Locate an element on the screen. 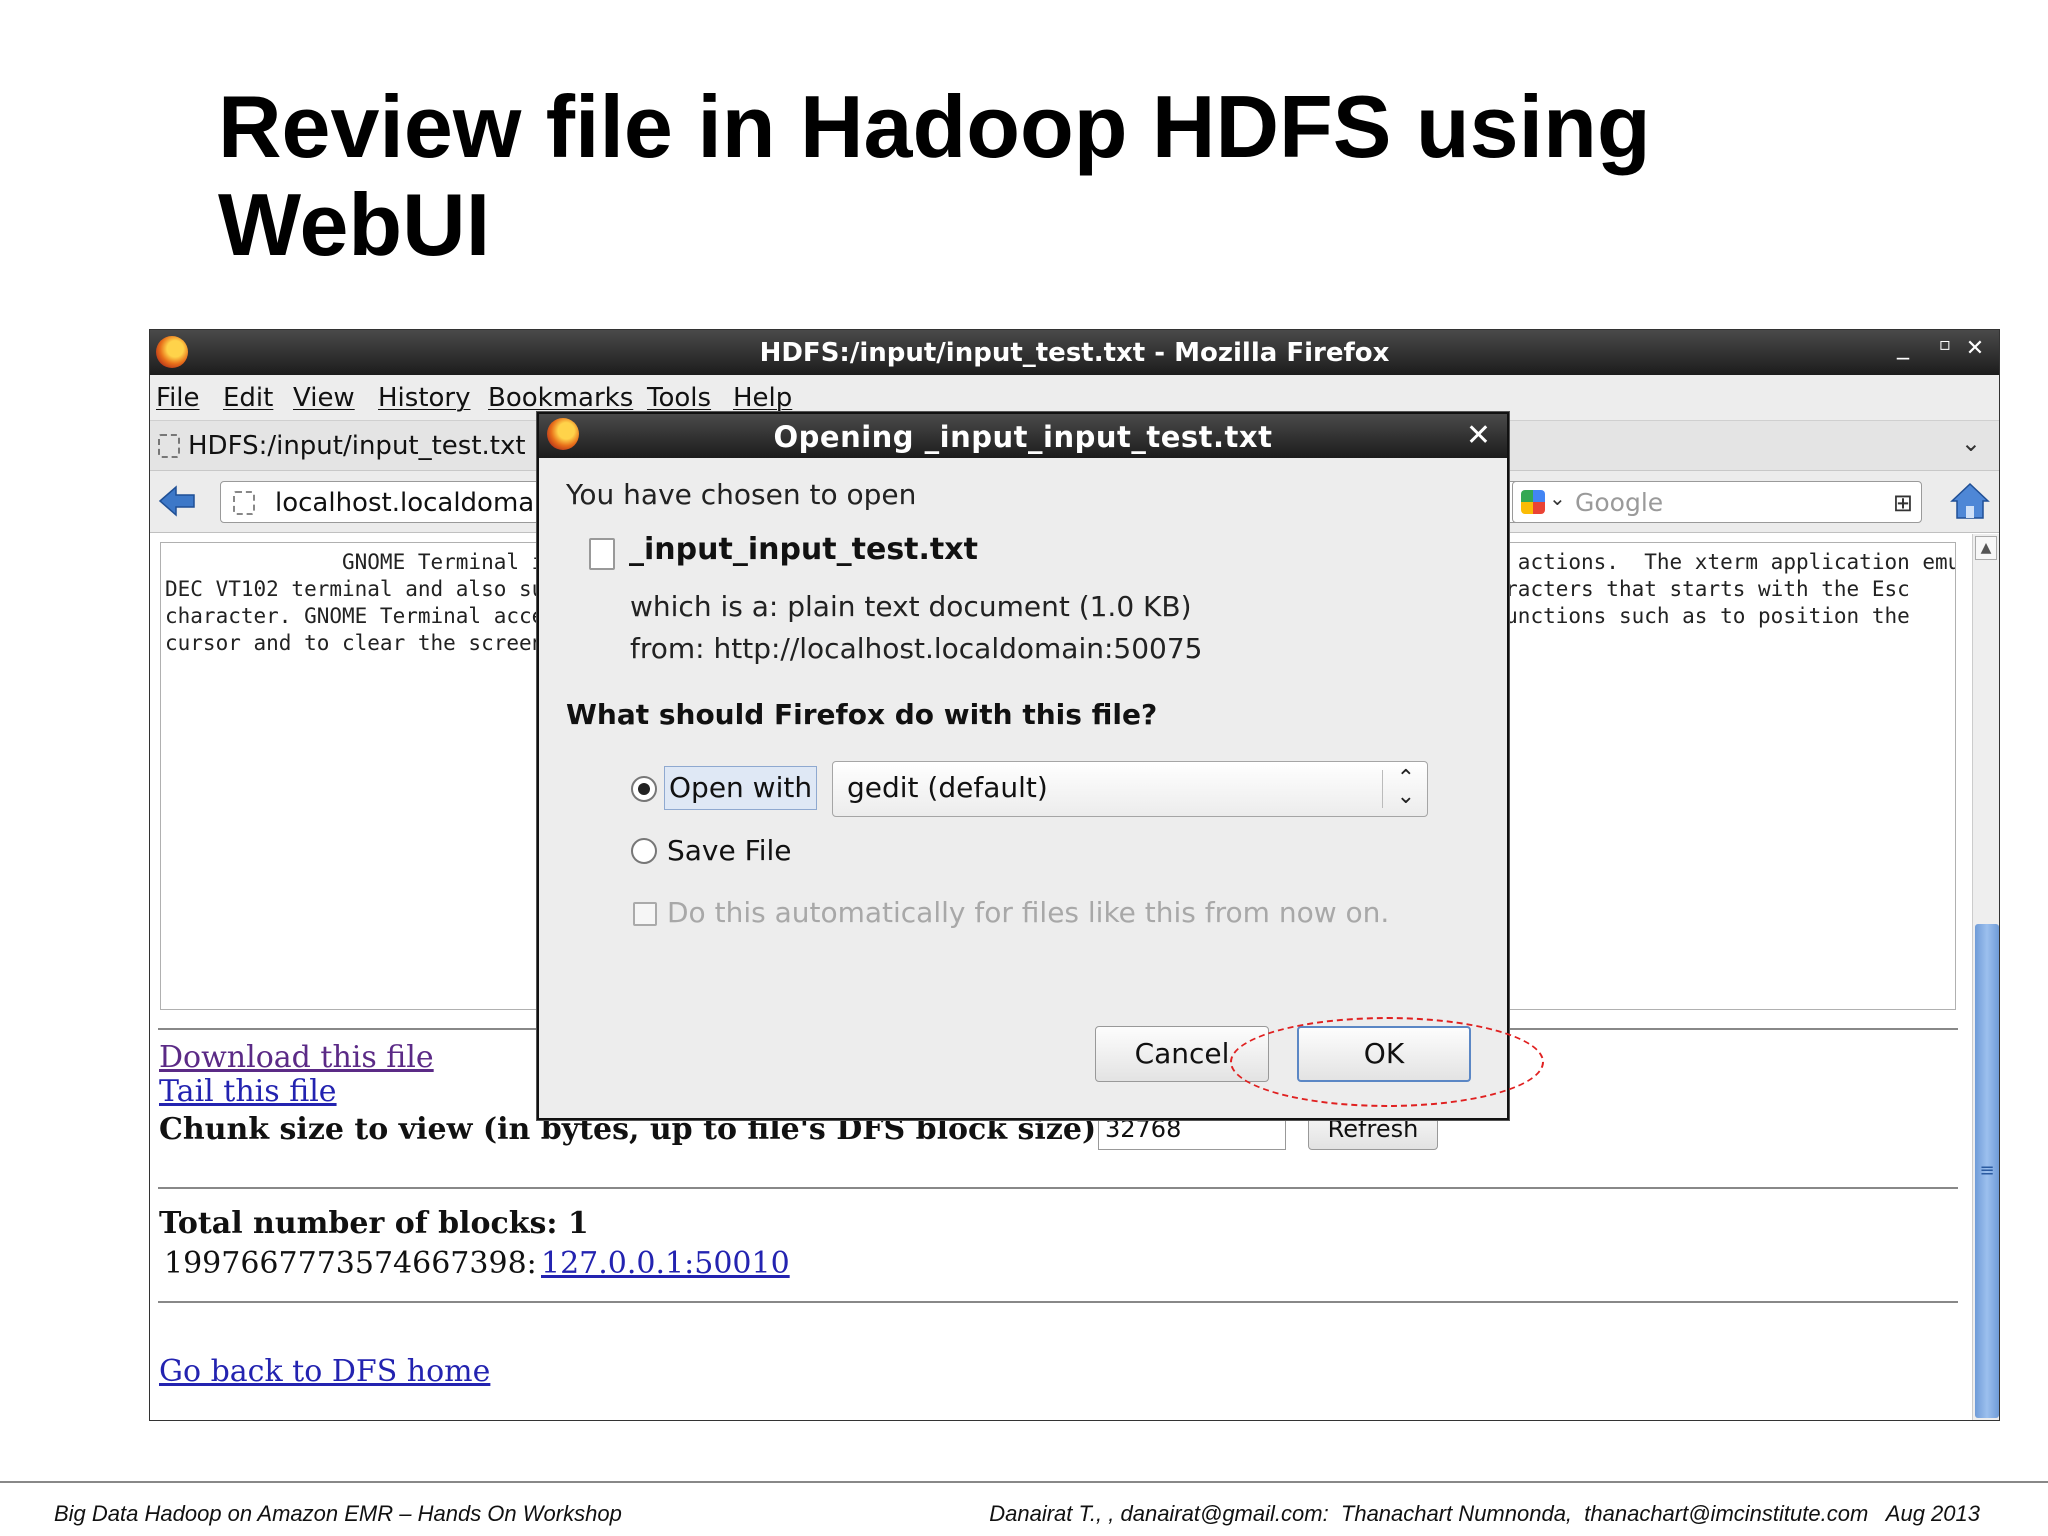 The width and height of the screenshot is (2048, 1536). menu-file: File is located at coordinates (178, 398).